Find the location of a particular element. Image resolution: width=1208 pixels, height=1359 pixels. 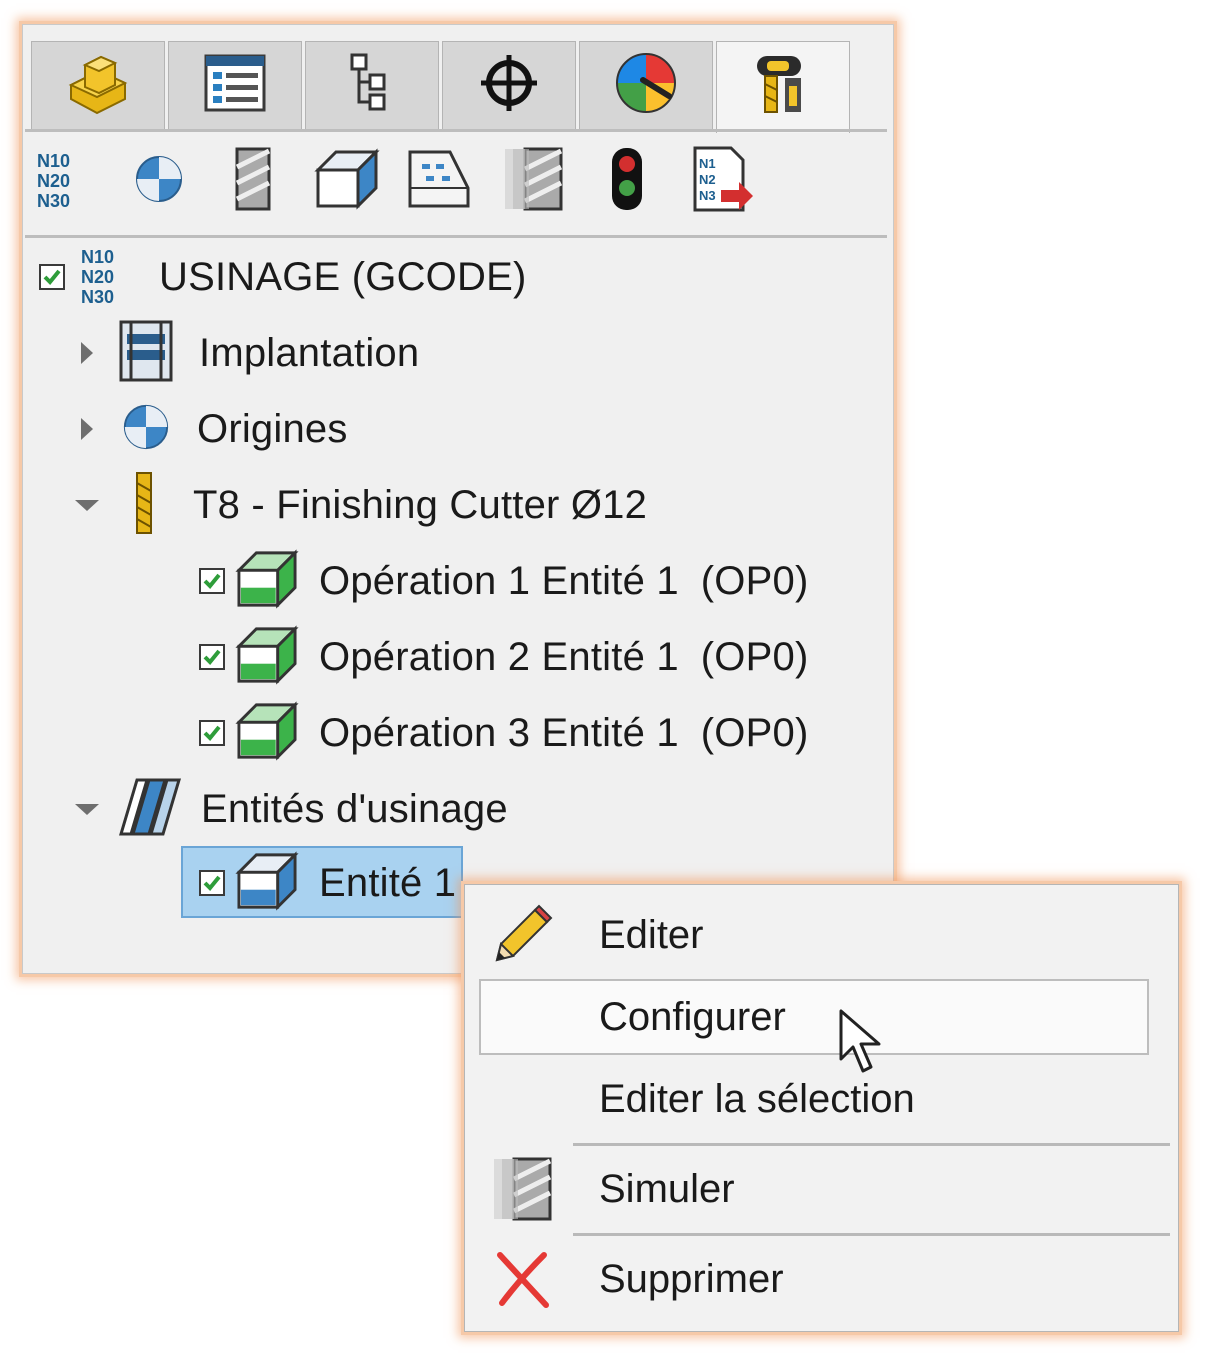

menu-item-edit-selection-label: Editer la sélection is located at coordinates (757, 1098).